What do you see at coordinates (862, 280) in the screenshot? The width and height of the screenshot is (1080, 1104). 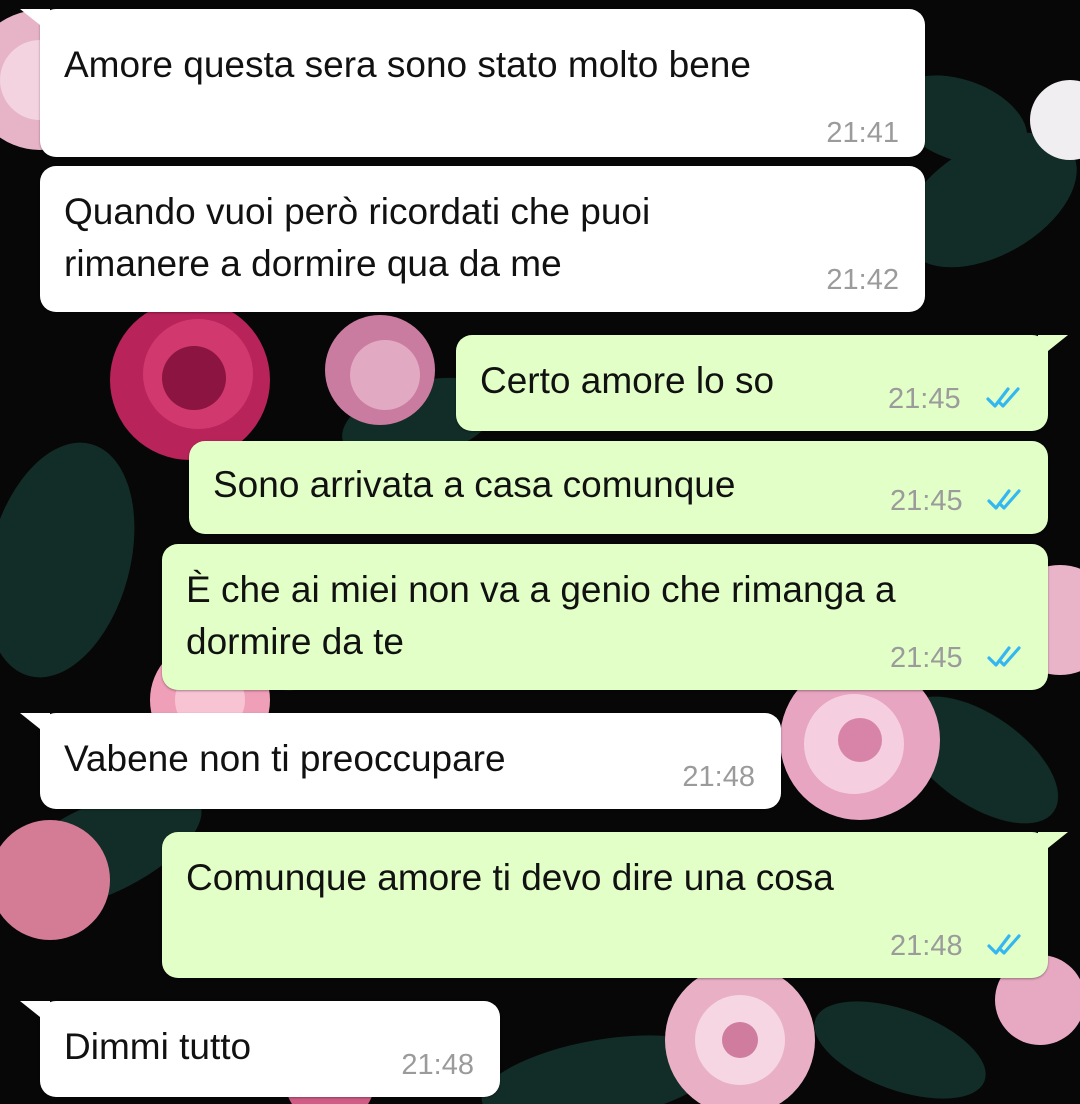 I see `message-timestamp: 21:42` at bounding box center [862, 280].